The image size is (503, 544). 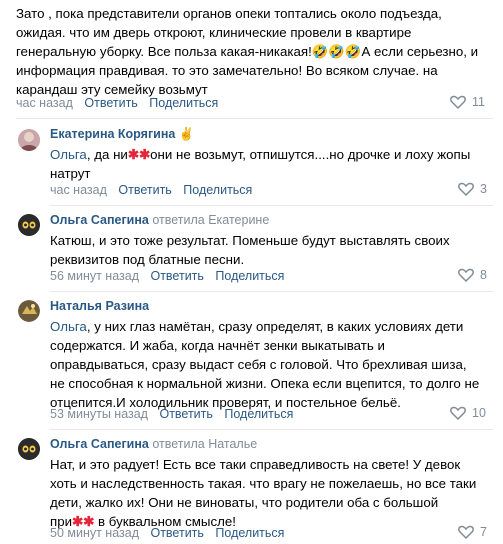 I want to click on author-name: Екатерина Корягина ✌, so click(x=122, y=134).